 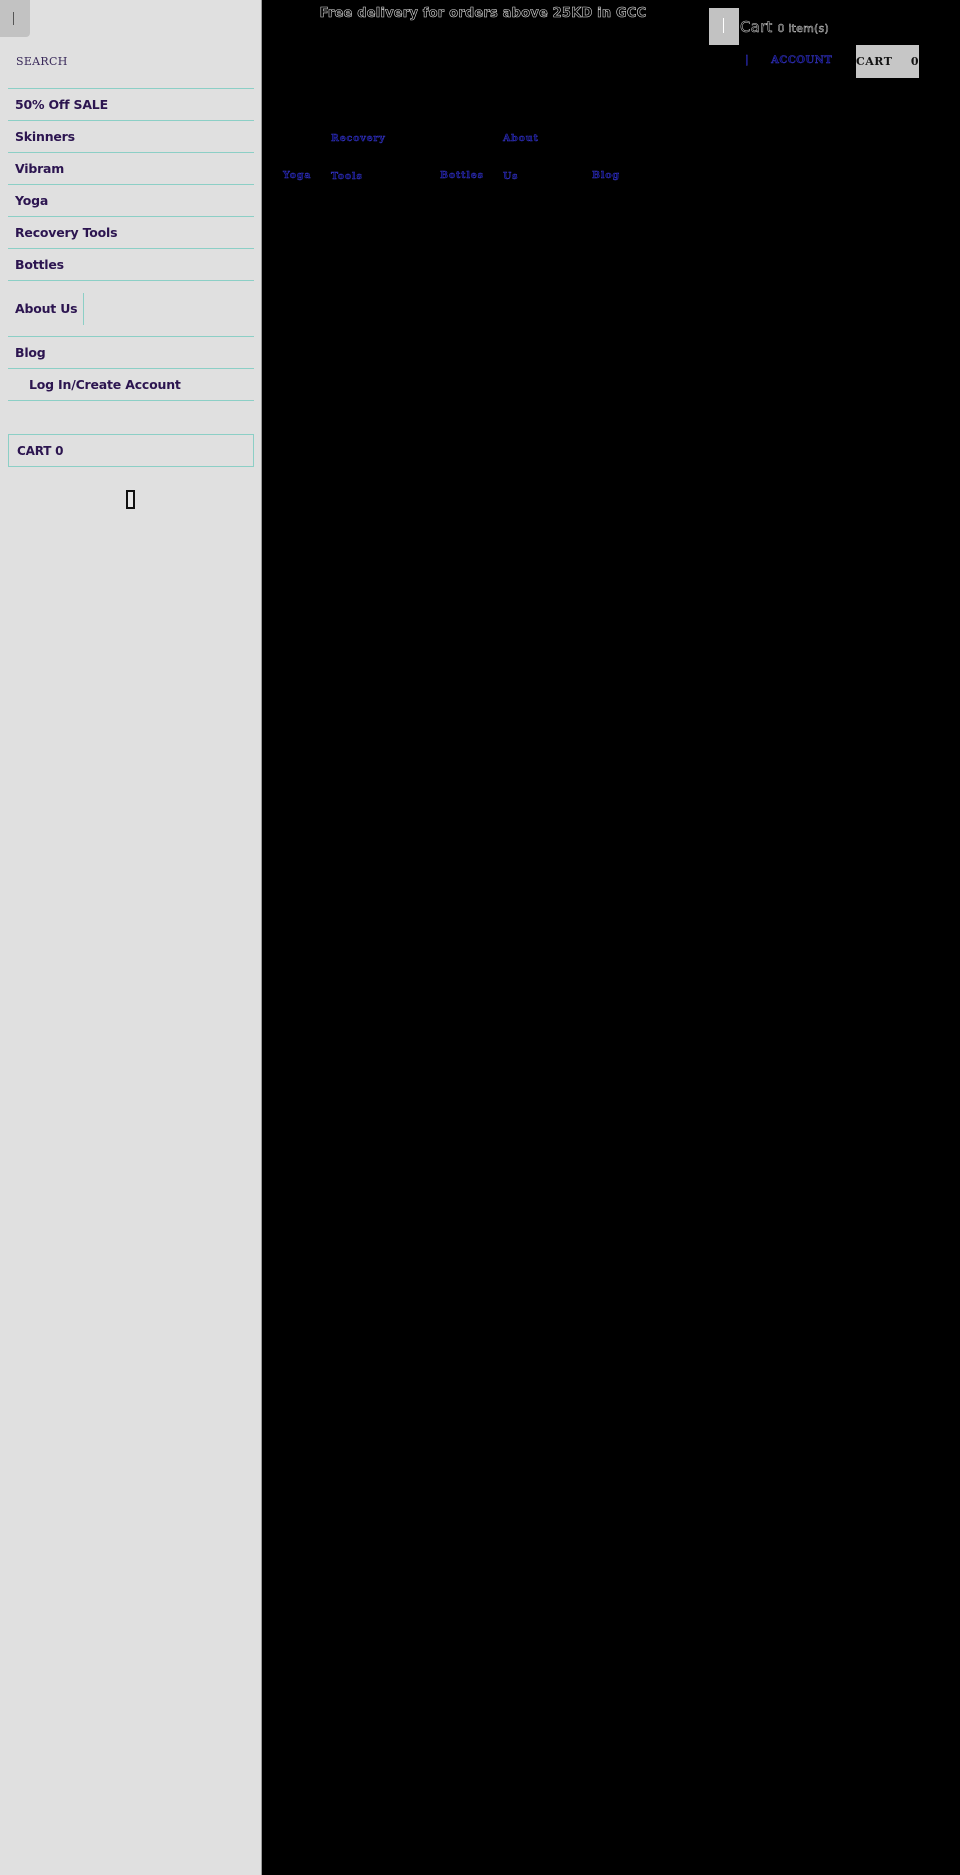 What do you see at coordinates (131, 309) in the screenshot?
I see `sidebar-item-about-us: About Us` at bounding box center [131, 309].